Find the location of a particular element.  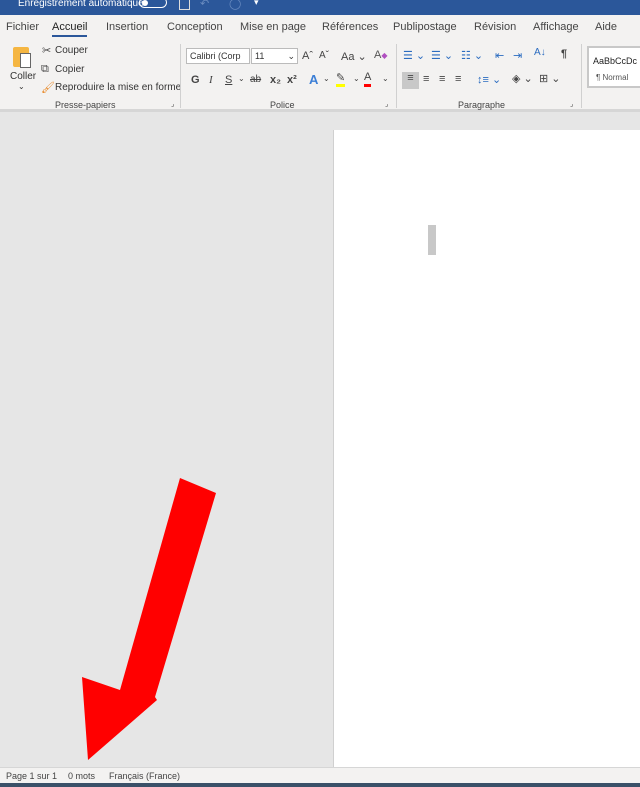

word-count: 0 mots is located at coordinates (81, 776).